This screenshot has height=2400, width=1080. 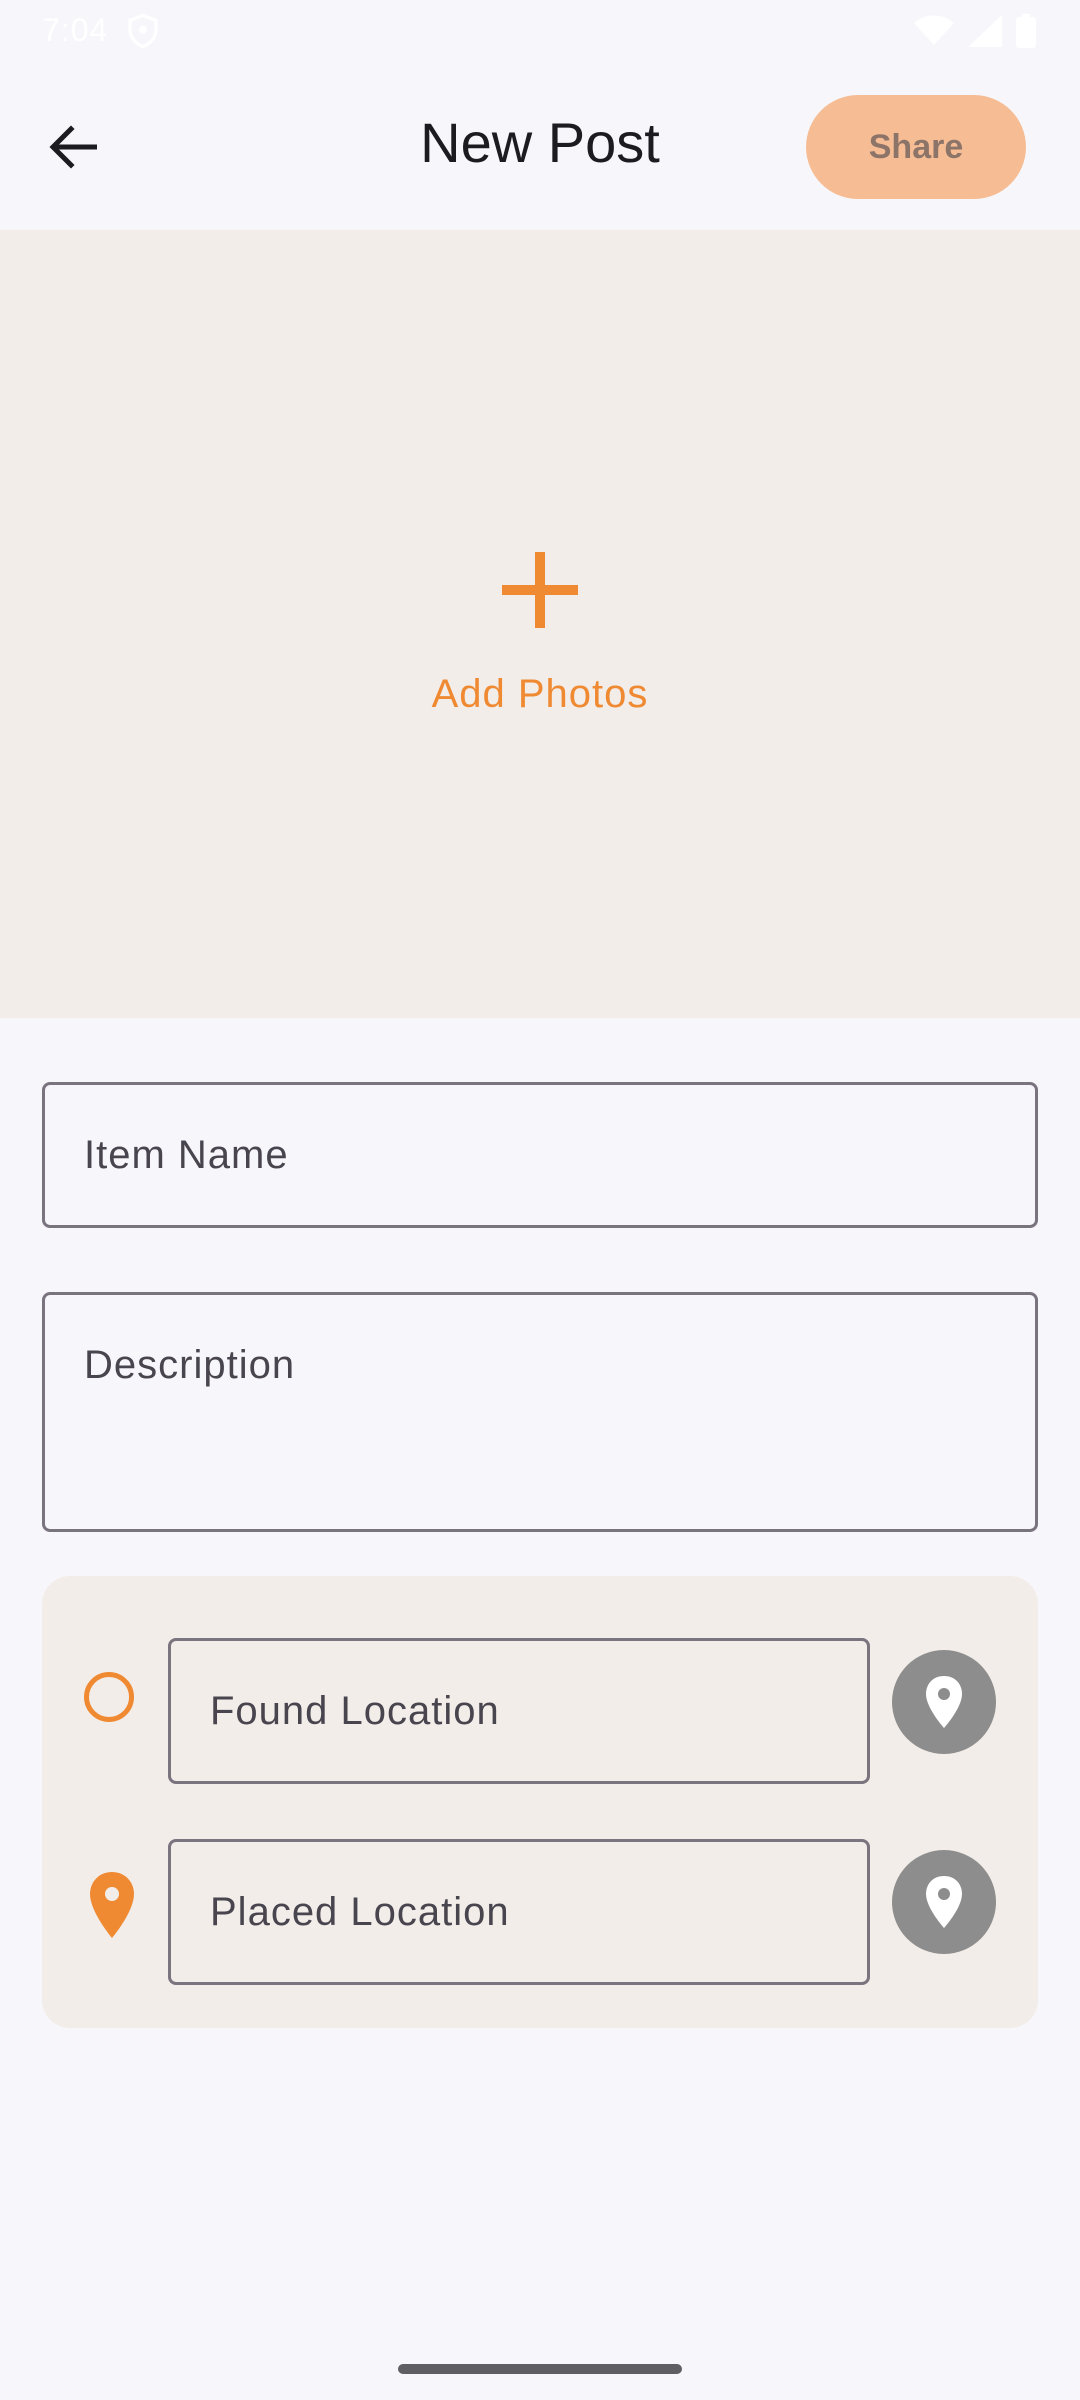 I want to click on description-field: Description, so click(x=540, y=1412).